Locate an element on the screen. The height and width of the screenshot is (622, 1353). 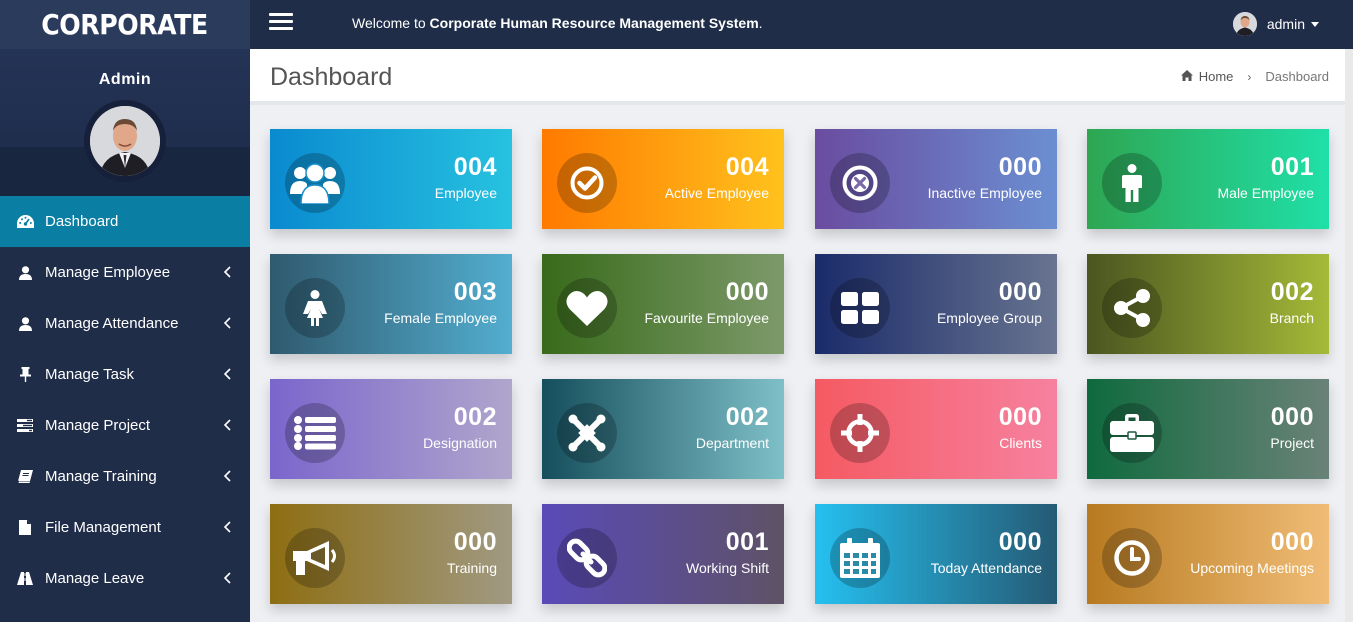
user-menu: admin is located at coordinates (1275, 24).